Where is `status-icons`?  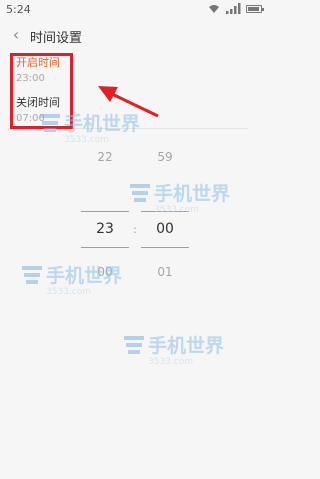
status-icons is located at coordinates (236, 9).